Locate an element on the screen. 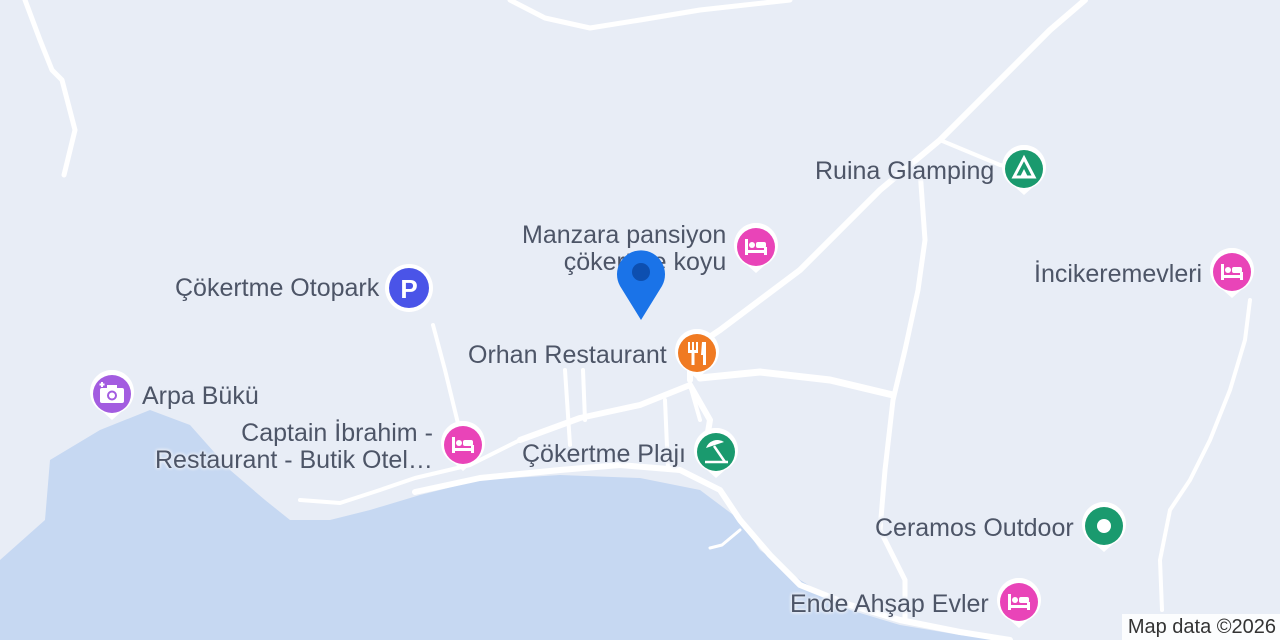  poi-label: Çökertme Plajı is located at coordinates (604, 453).